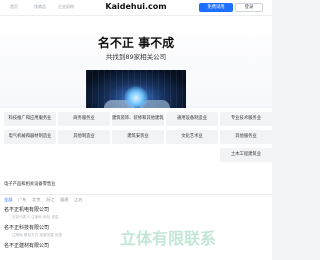 This screenshot has height=260, width=320. I want to click on category-item: 电气机械和器材制造业, so click(30, 137).